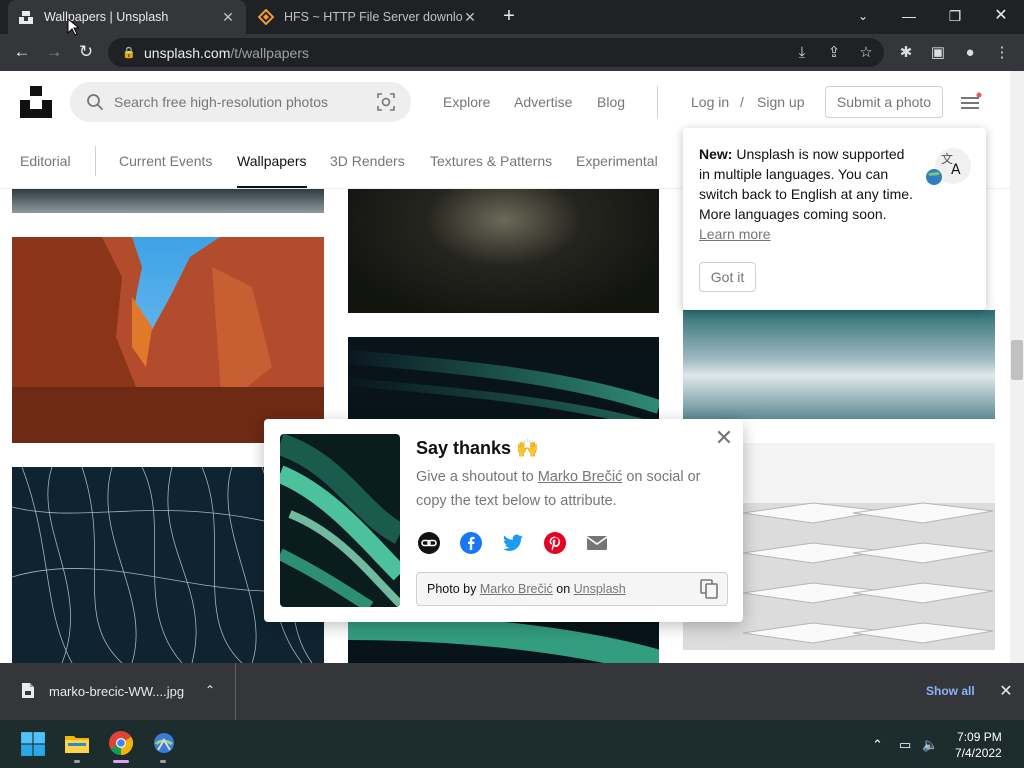 This screenshot has height=768, width=1024. What do you see at coordinates (834, 53) in the screenshot?
I see `share-icon: ⇪` at bounding box center [834, 53].